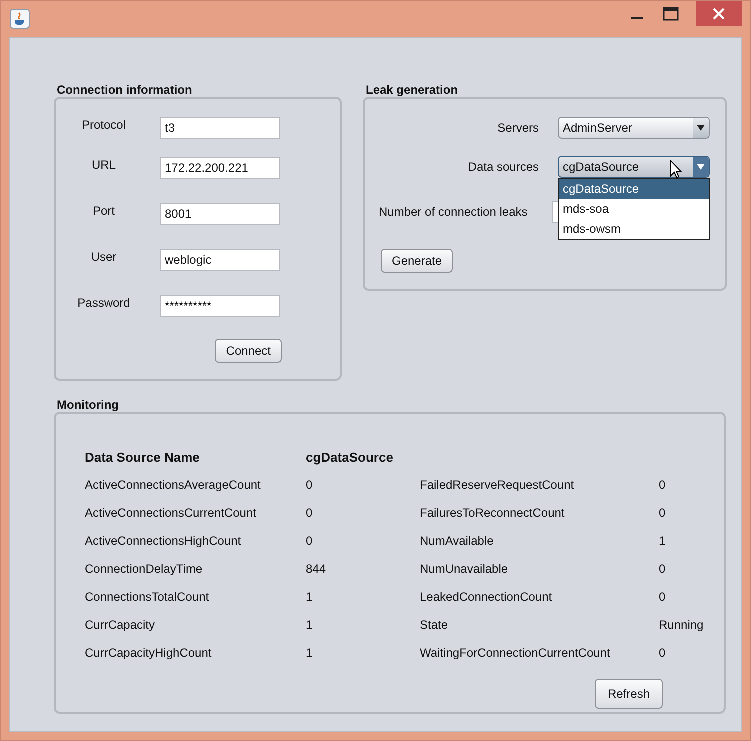 This screenshot has width=751, height=741. I want to click on close-icon, so click(719, 14).